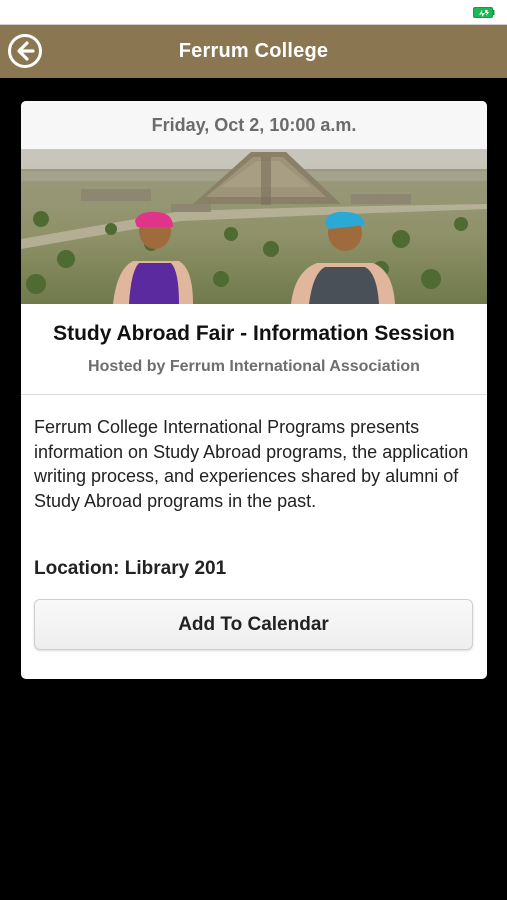 This screenshot has height=900, width=507. I want to click on event-date: Friday, Oct 2, 10:00 a.m., so click(254, 125).